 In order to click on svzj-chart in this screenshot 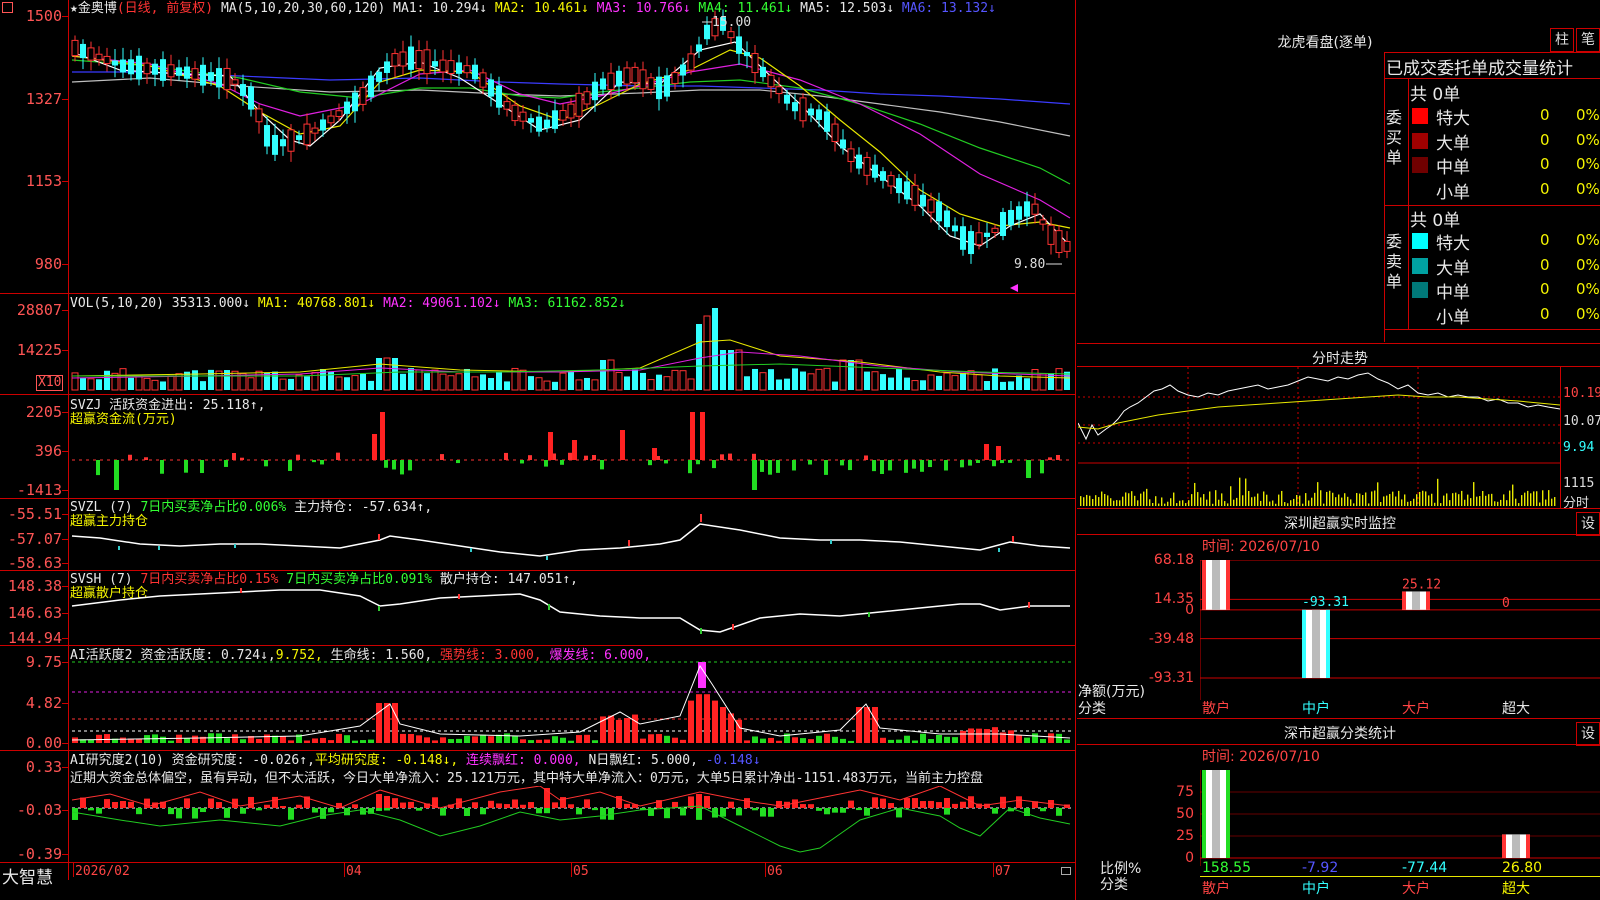, I will do `click(572, 446)`.